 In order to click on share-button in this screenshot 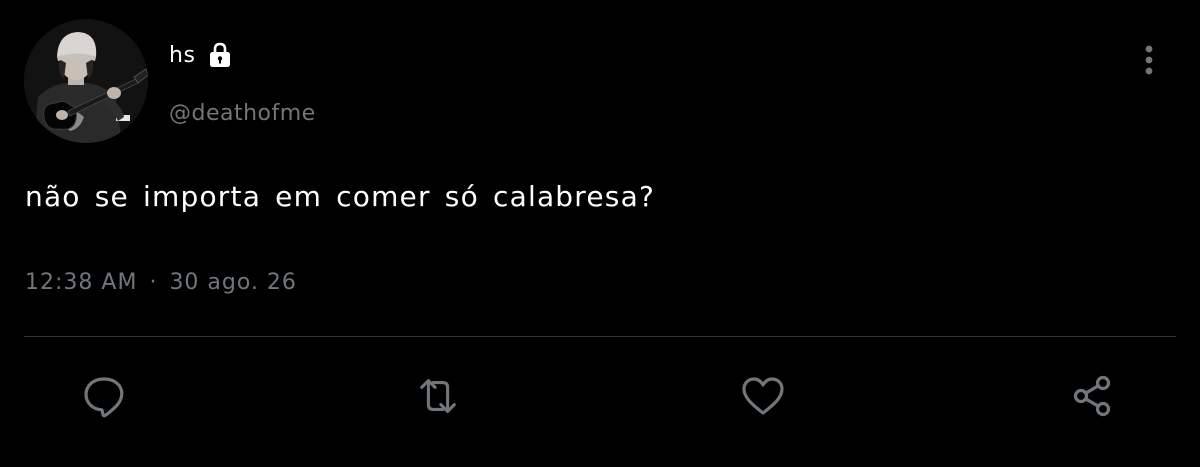, I will do `click(1092, 396)`.